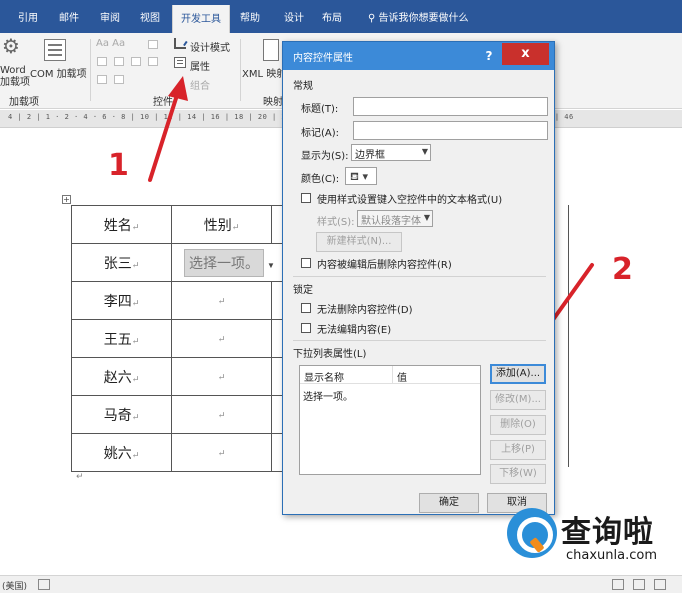 The height and width of the screenshot is (593, 682). What do you see at coordinates (200, 65) in the screenshot?
I see `properties-button: 属性` at bounding box center [200, 65].